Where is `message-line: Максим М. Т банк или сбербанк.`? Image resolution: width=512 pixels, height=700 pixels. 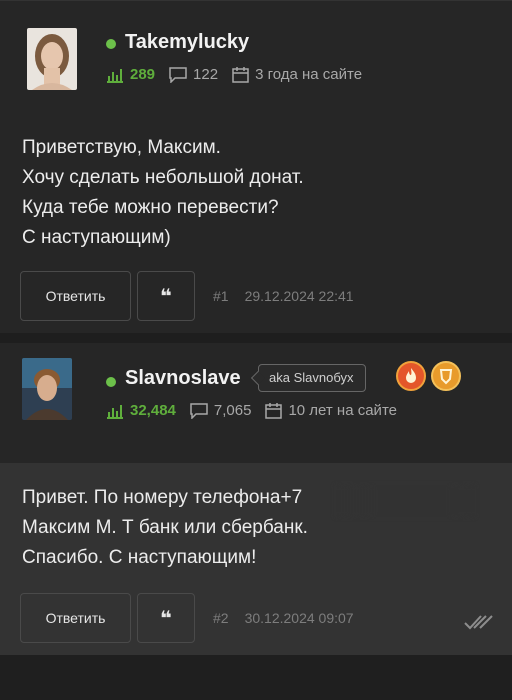
message-line: Максим М. Т банк или сбербанк. is located at coordinates (165, 527).